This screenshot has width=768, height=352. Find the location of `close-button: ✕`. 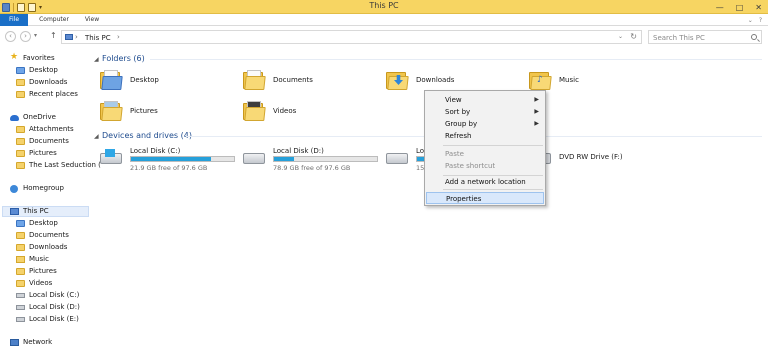

close-button: ✕ is located at coordinates (758, 7).